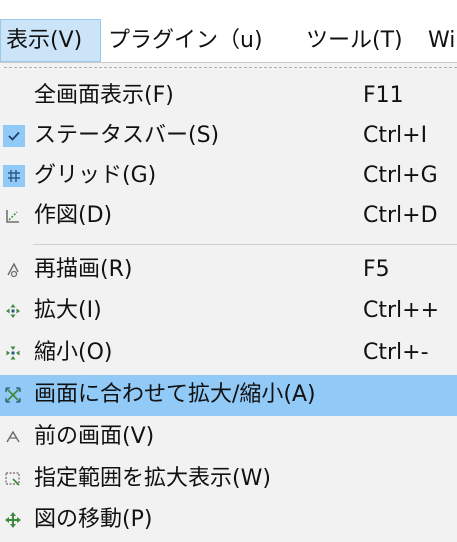 This screenshot has width=457, height=542. What do you see at coordinates (395, 135) in the screenshot?
I see `menu-item-shortcut: Ctrl+I` at bounding box center [395, 135].